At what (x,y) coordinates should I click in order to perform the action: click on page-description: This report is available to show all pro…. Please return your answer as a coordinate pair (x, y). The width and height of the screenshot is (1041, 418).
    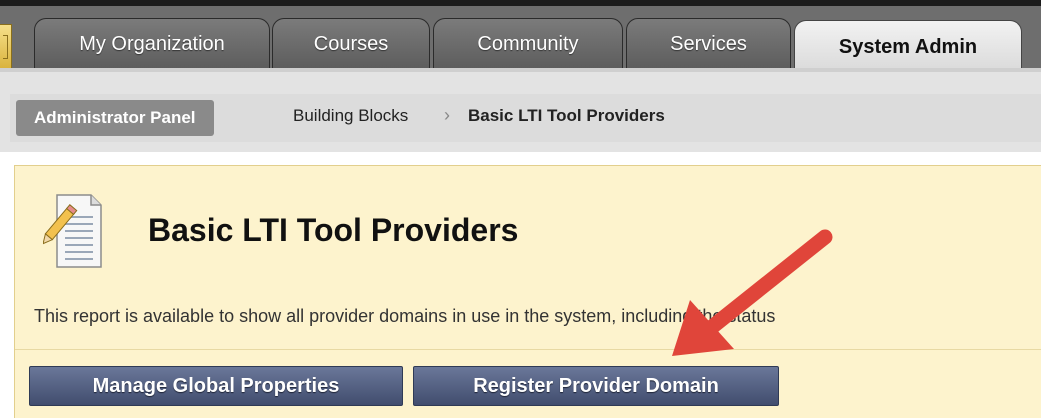
    Looking at the image, I should click on (405, 316).